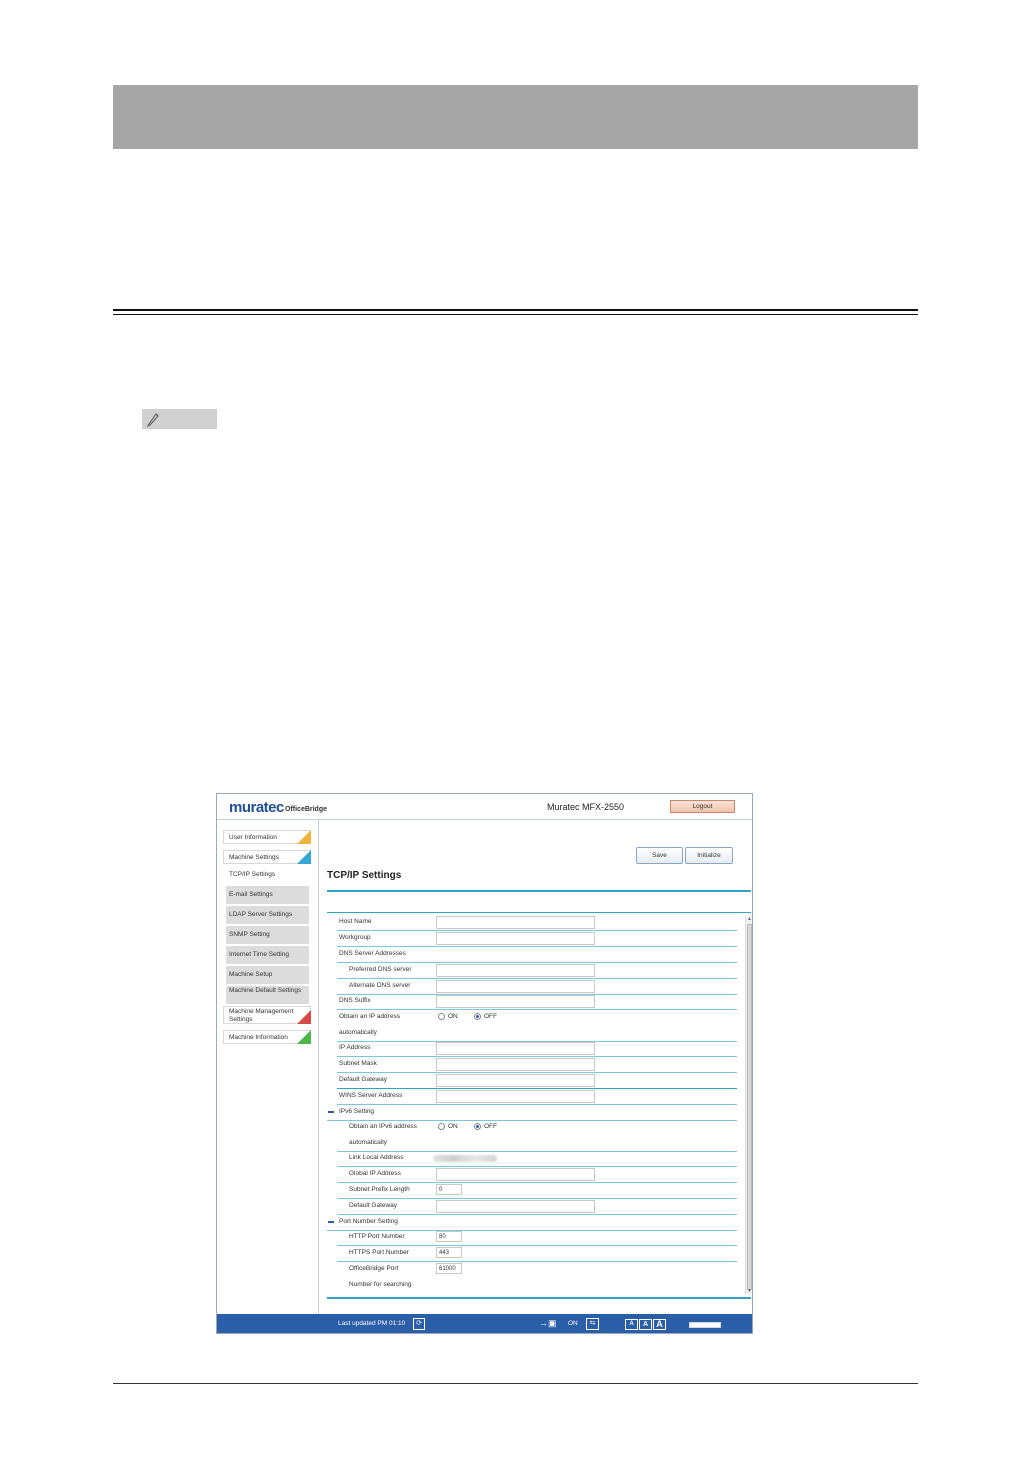  What do you see at coordinates (376, 1157) in the screenshot?
I see `field-label: Link Local Address` at bounding box center [376, 1157].